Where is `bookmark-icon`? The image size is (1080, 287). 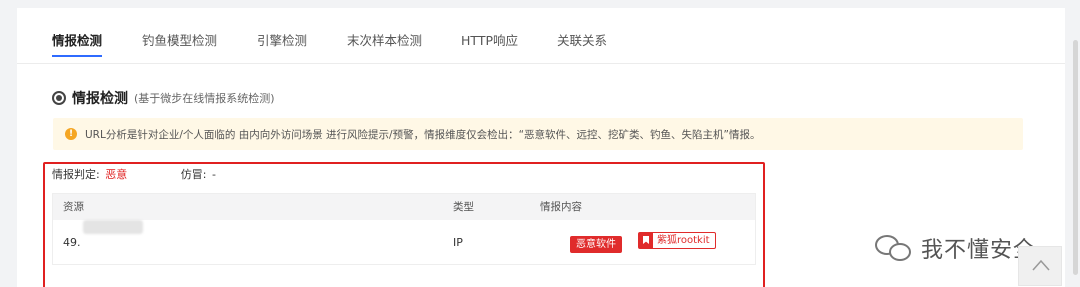 bookmark-icon is located at coordinates (646, 240).